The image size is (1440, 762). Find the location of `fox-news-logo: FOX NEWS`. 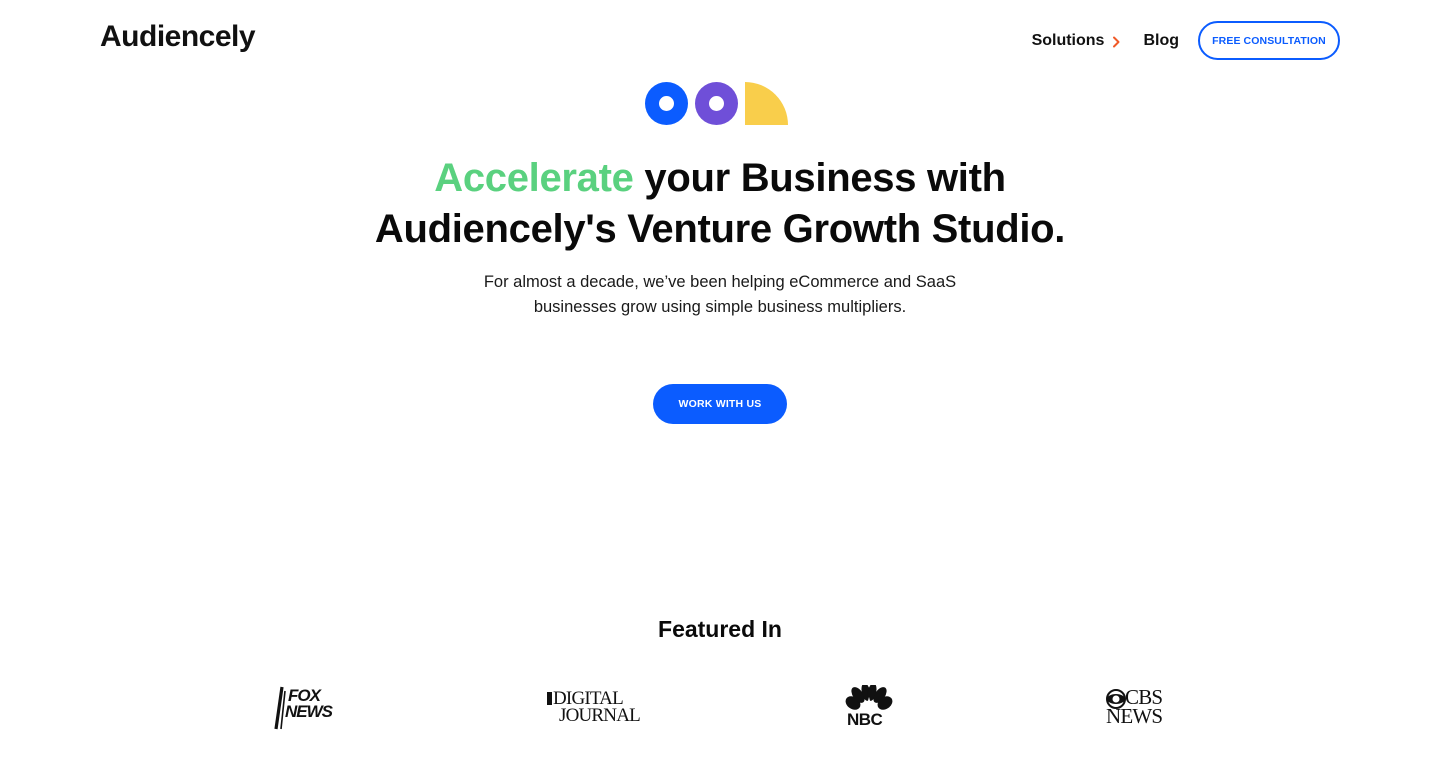

fox-news-logo: FOX NEWS is located at coordinates (302, 708).